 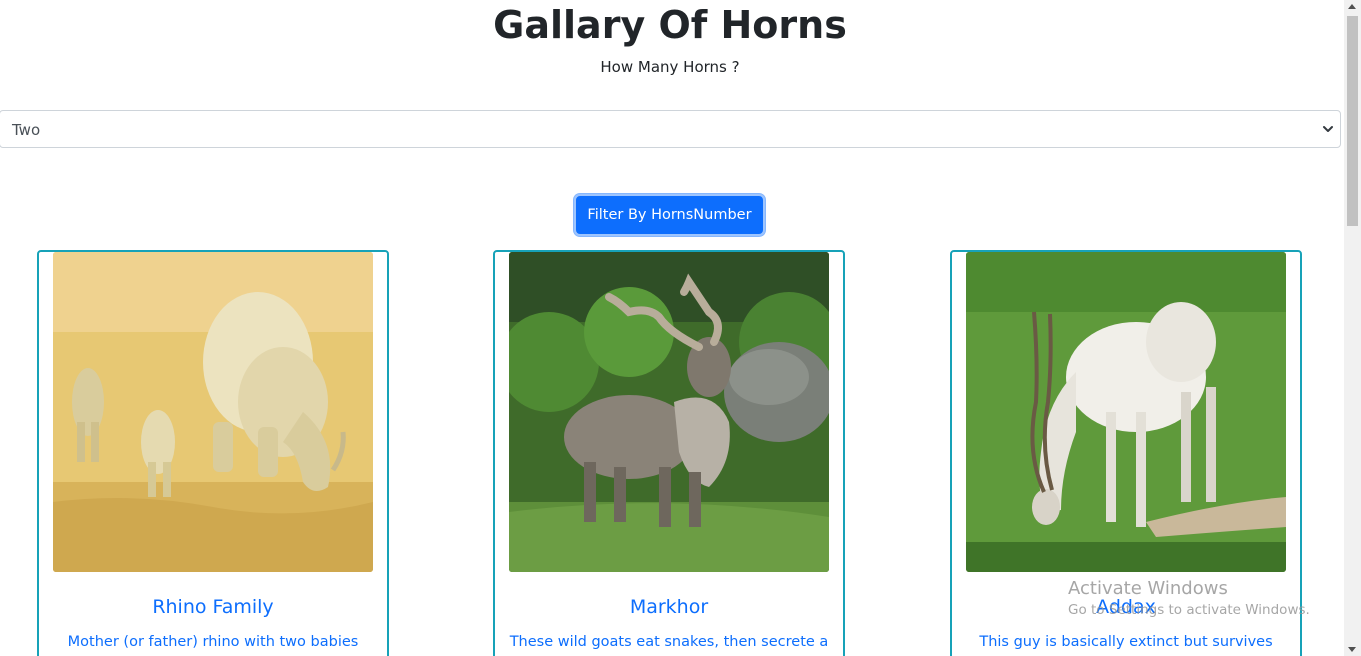 What do you see at coordinates (1126, 412) in the screenshot?
I see `card-image-addax` at bounding box center [1126, 412].